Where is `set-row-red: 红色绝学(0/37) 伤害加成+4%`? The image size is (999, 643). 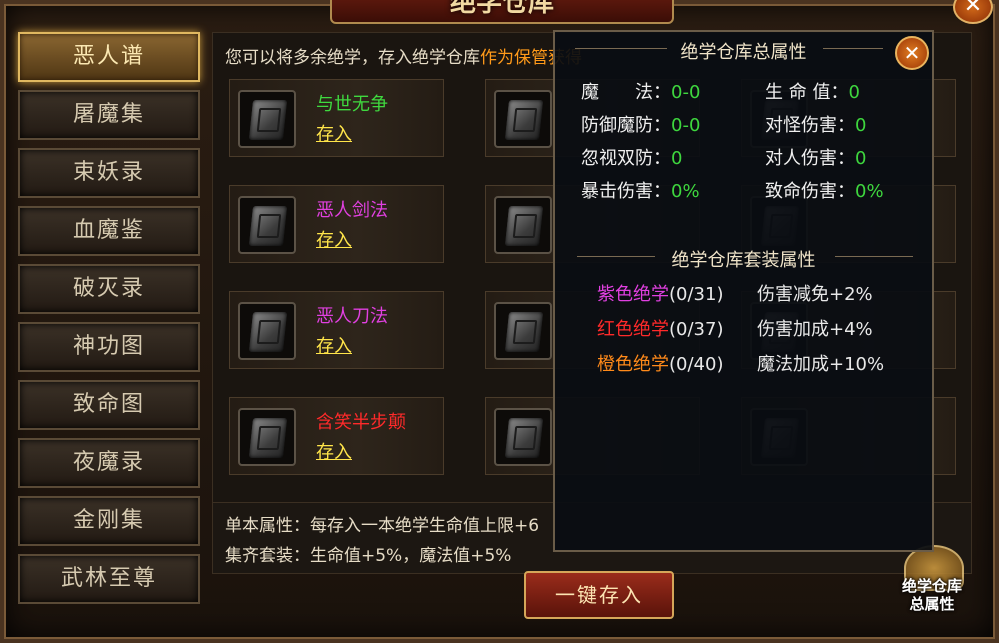 set-row-red: 红色绝学(0/37) 伤害加成+4% is located at coordinates (735, 329).